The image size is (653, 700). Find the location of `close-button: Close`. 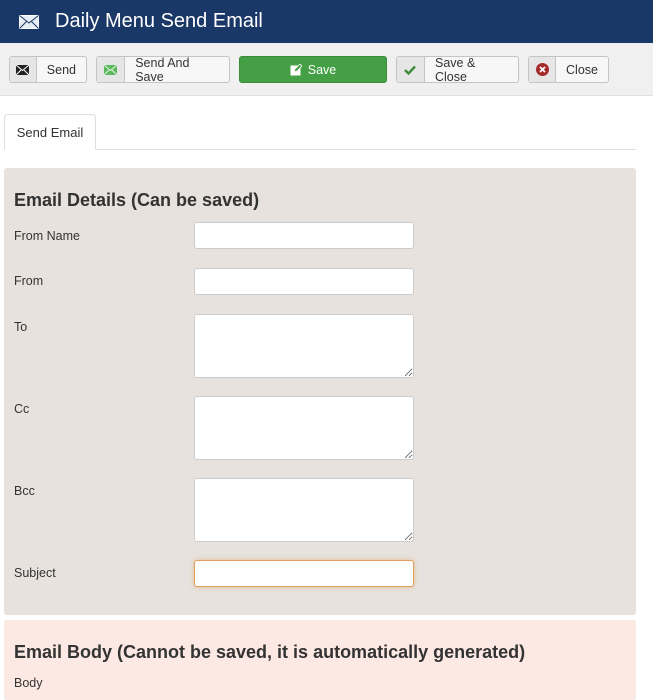

close-button: Close is located at coordinates (568, 69).